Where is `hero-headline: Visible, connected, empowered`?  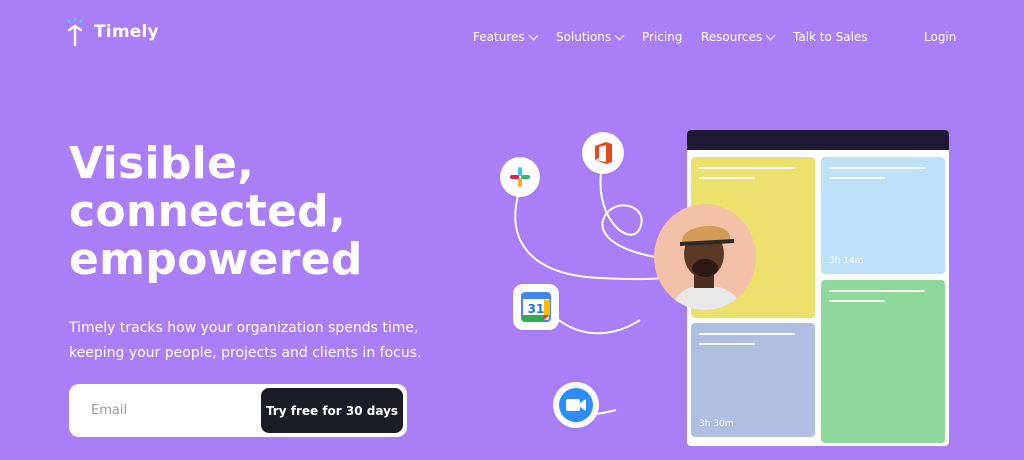 hero-headline: Visible, connected, empowered is located at coordinates (216, 212).